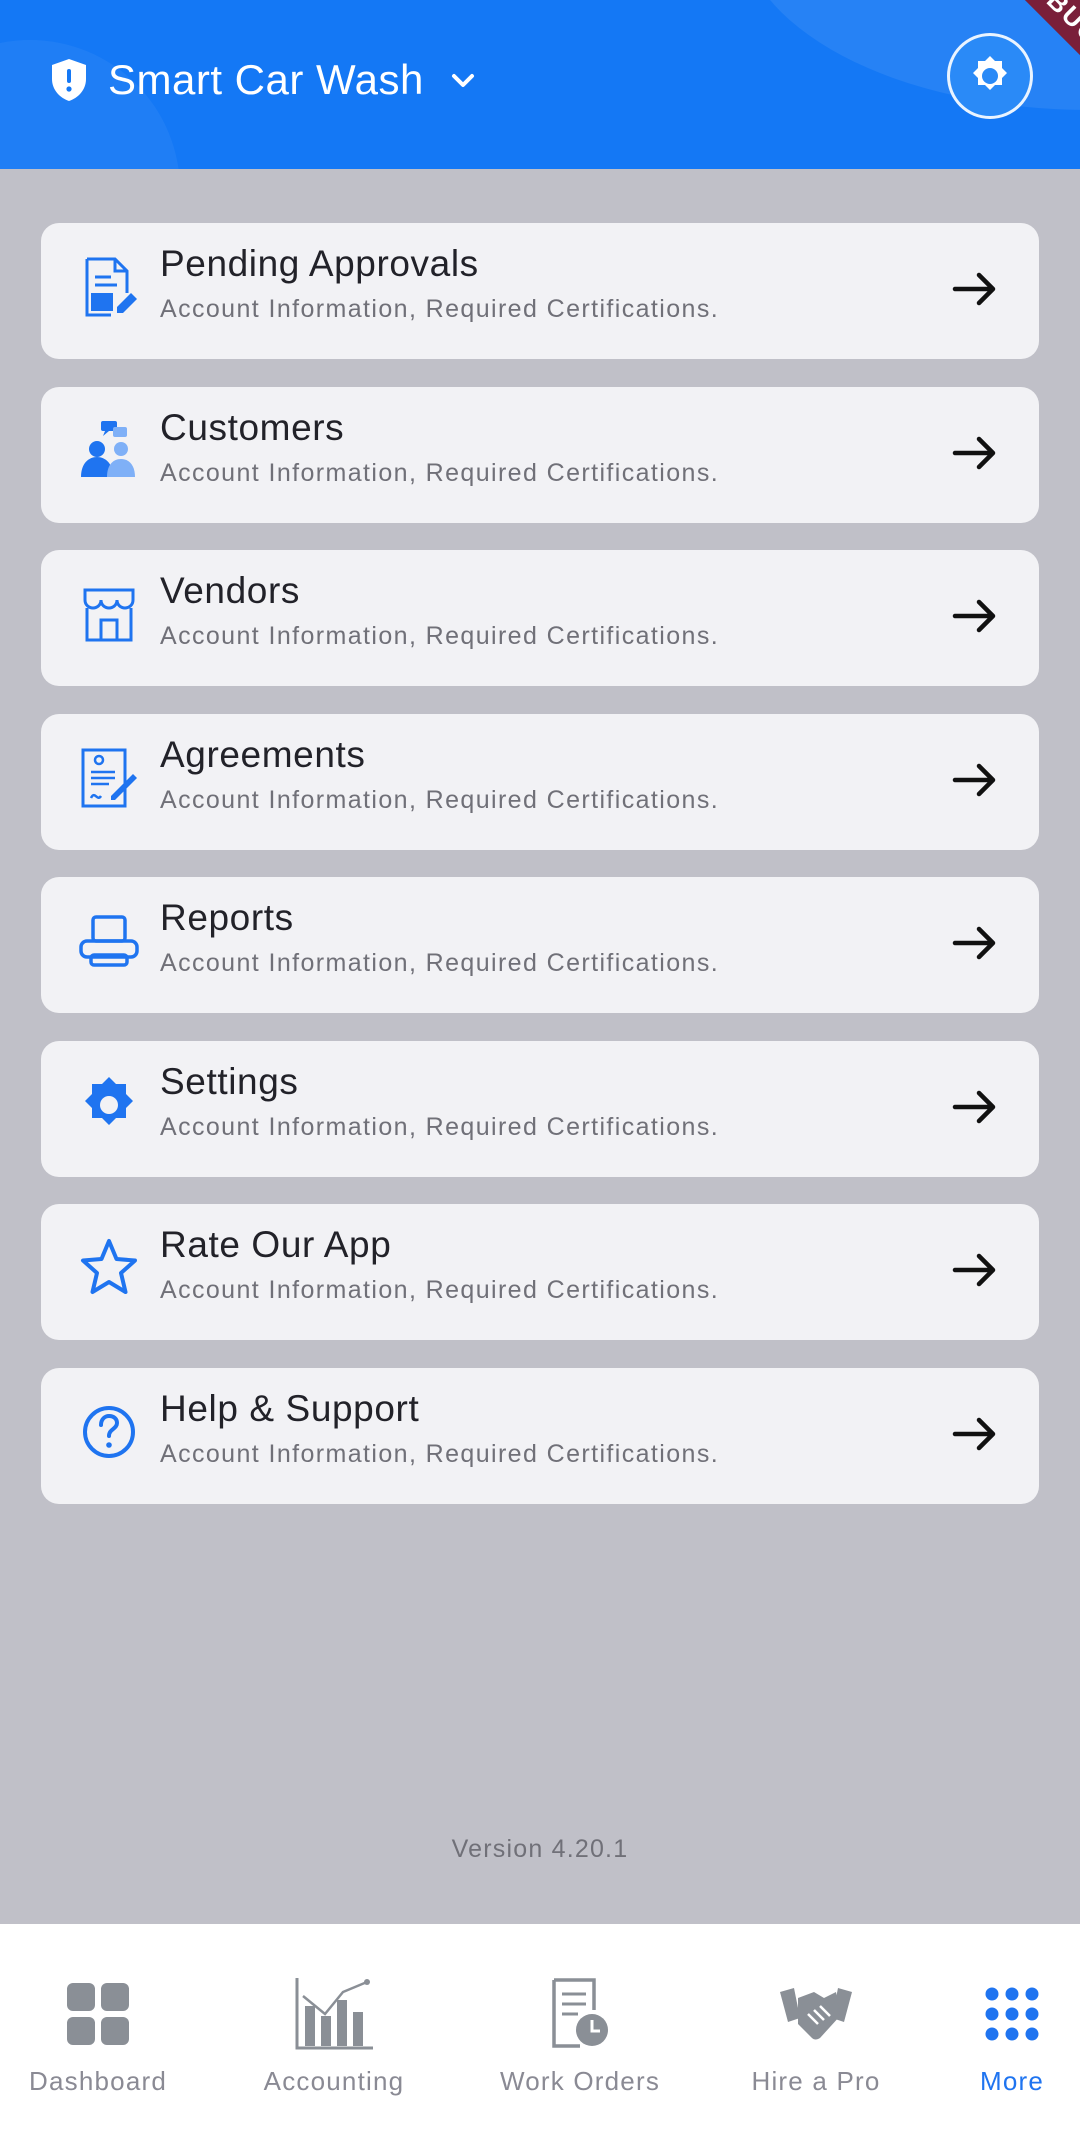  Describe the element at coordinates (580, 2014) in the screenshot. I see `clipboard-clock-icon` at that location.